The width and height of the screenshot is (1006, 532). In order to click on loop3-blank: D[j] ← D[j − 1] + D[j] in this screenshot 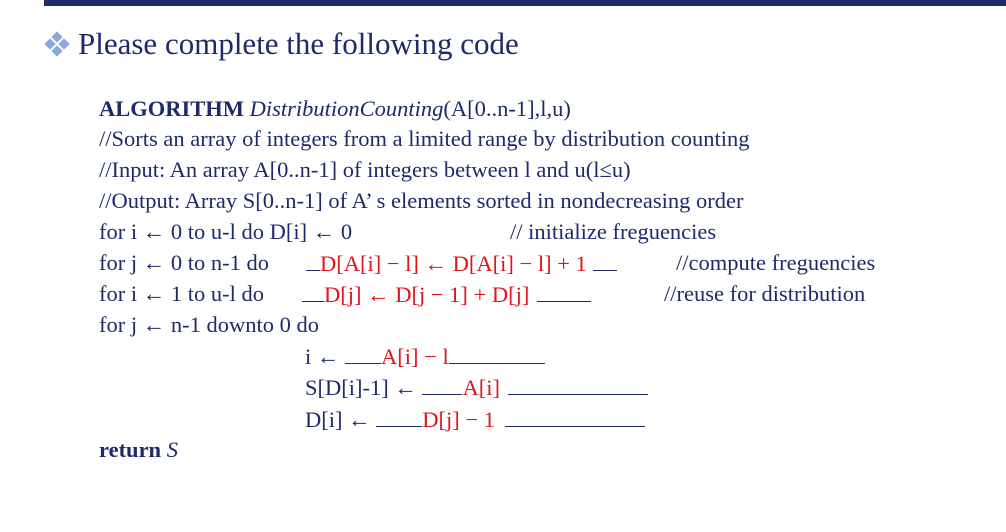, I will do `click(447, 294)`.